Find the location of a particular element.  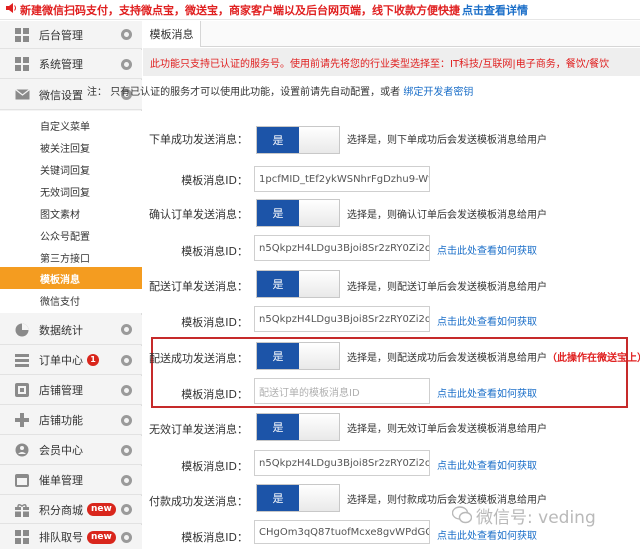

confirm-order-help-link: 点击此处查看如何获取 is located at coordinates (487, 249).